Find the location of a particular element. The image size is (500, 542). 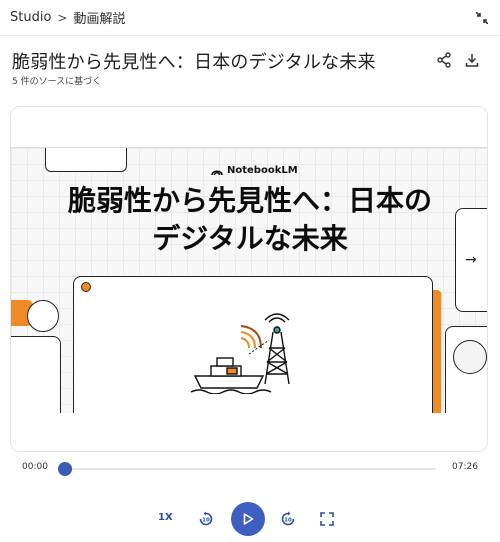

playback-speed-button: 1X is located at coordinates (165, 517).